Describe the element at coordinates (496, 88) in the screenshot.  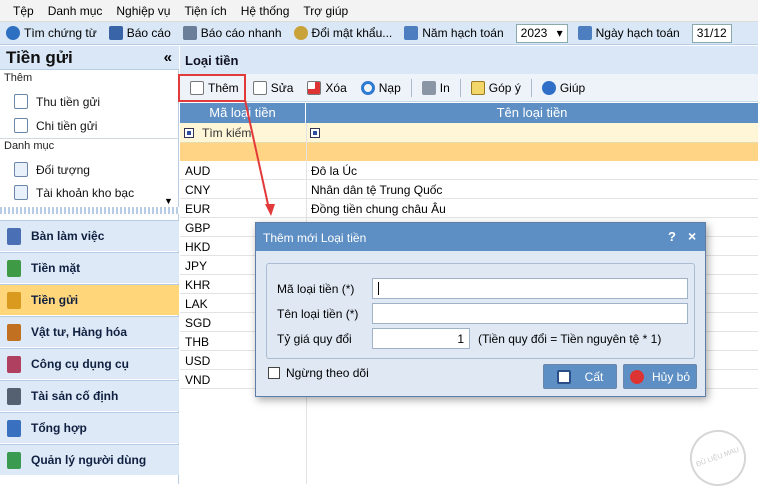
I see `feedback-button: Góp ý` at that location.